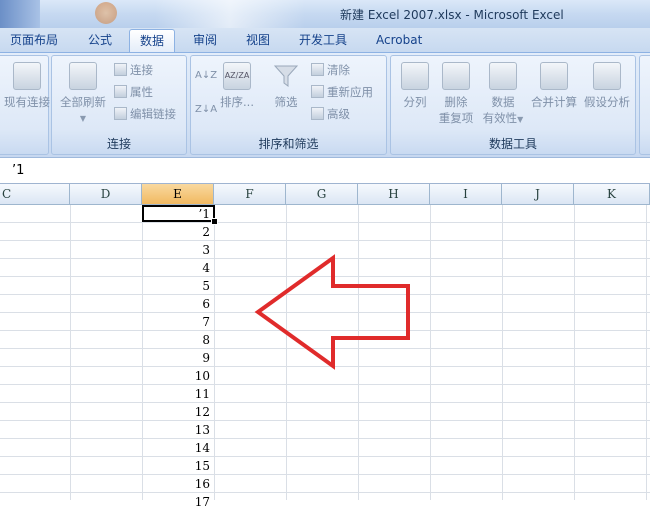 Image resolution: width=650 pixels, height=511 pixels. I want to click on column-header-h: H, so click(394, 194).